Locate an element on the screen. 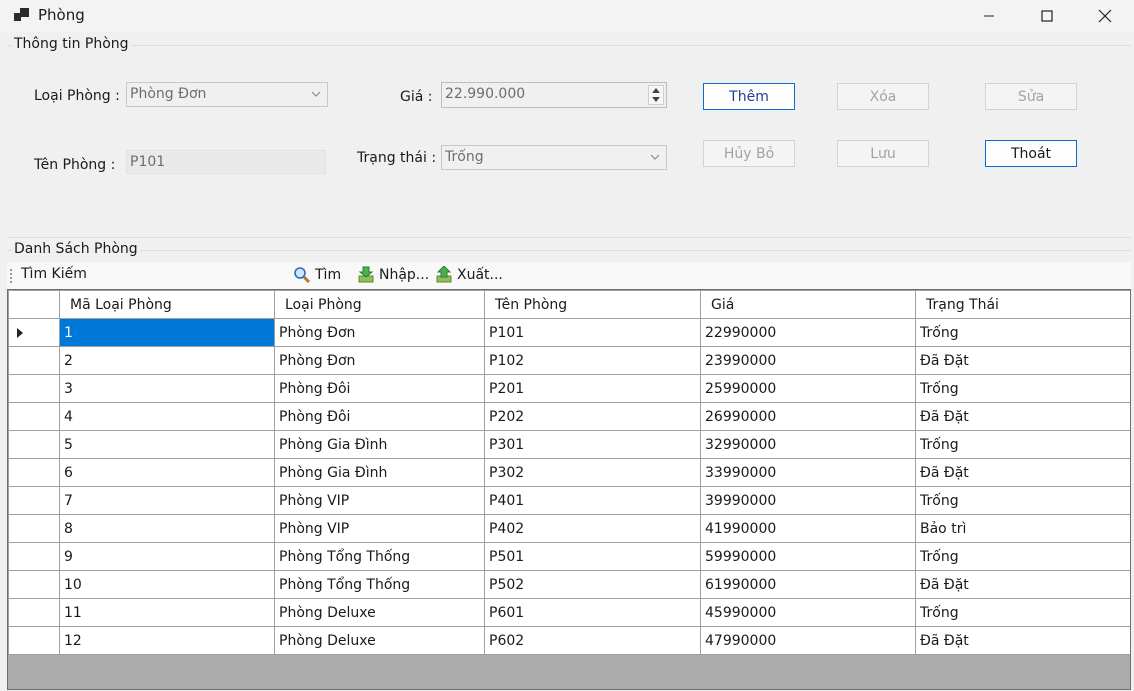 The height and width of the screenshot is (691, 1134). table-cell: 4 is located at coordinates (167, 416).